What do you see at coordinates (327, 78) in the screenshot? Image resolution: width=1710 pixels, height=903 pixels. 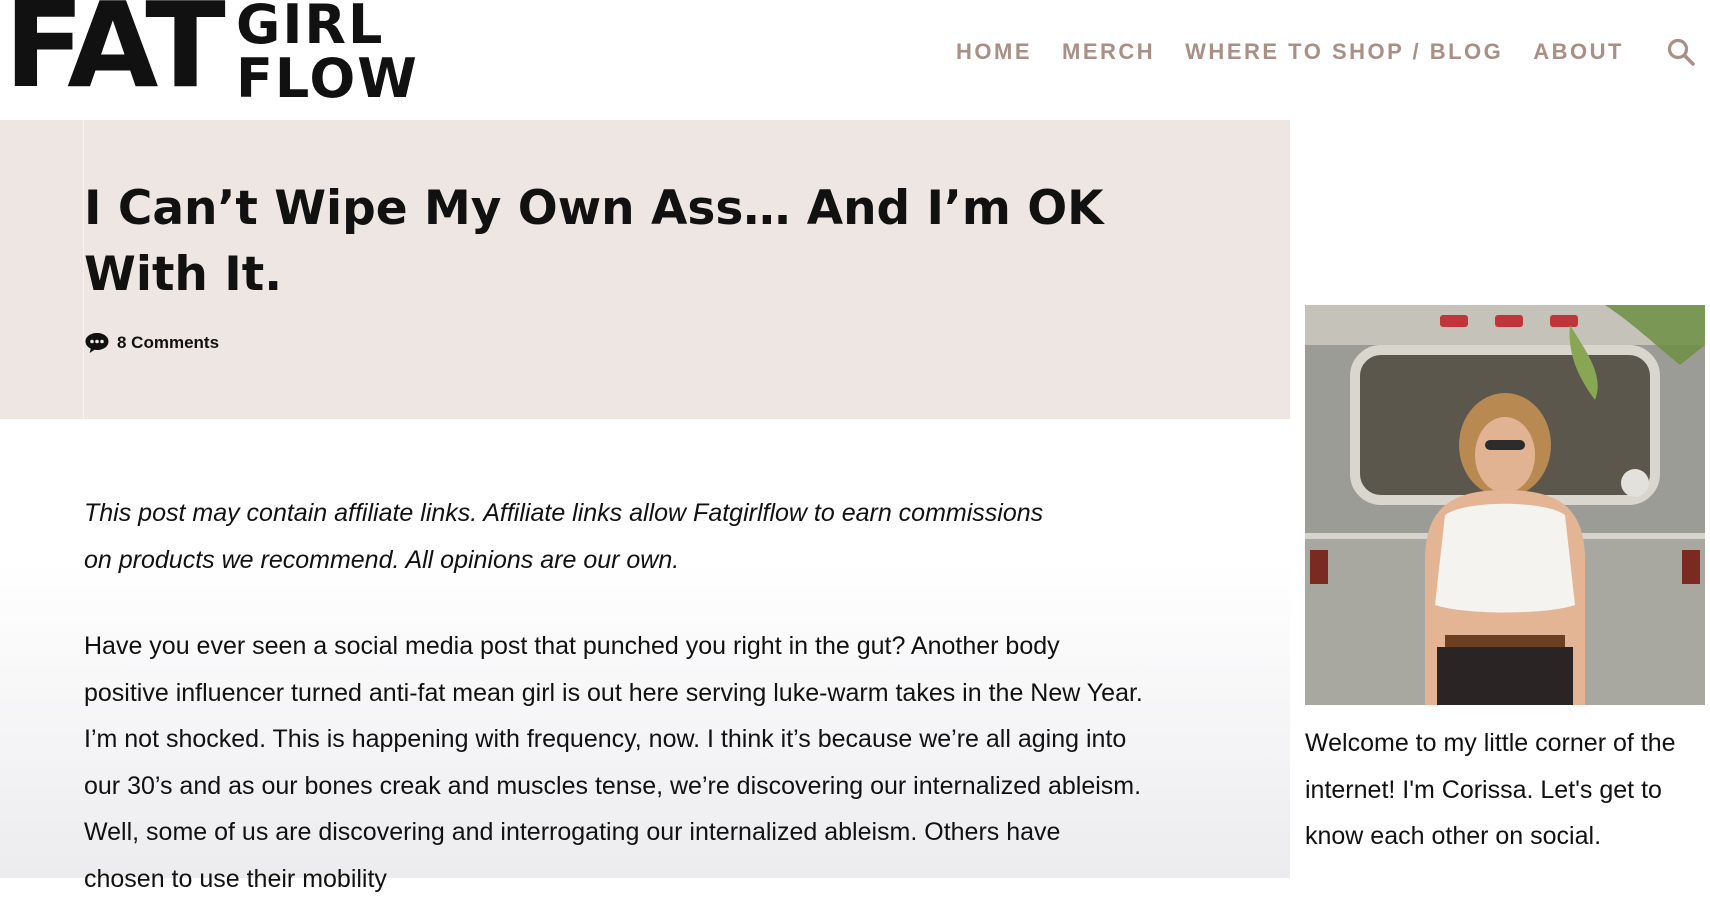 I see `logo-text-flow: FLOW` at bounding box center [327, 78].